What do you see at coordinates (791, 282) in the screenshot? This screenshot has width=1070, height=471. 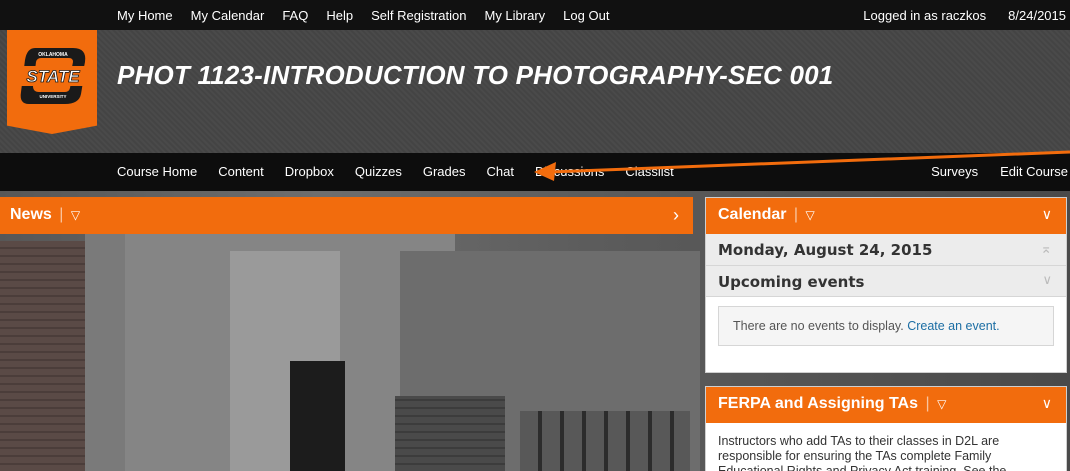 I see `upcoming-events-label: Upcoming events` at bounding box center [791, 282].